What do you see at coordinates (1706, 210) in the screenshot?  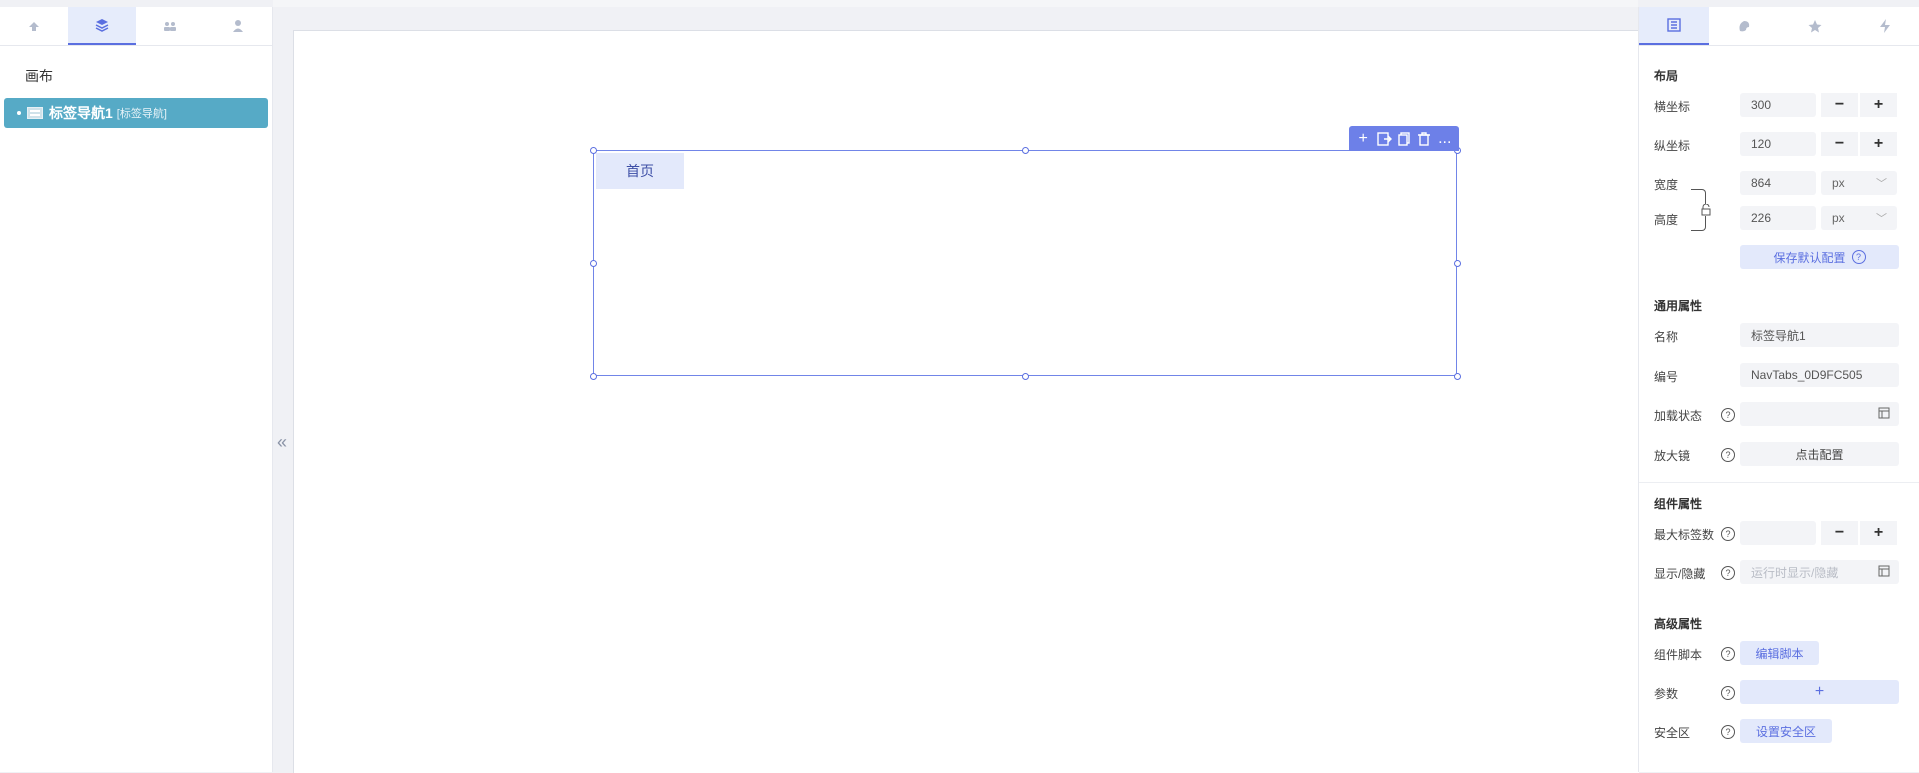 I see `unlock-icon` at bounding box center [1706, 210].